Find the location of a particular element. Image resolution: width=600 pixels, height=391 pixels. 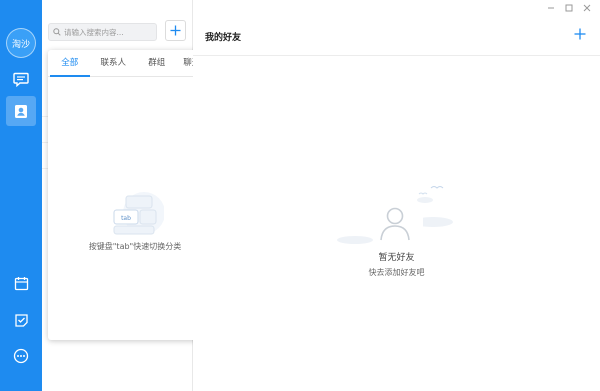

search-icon is located at coordinates (57, 32).